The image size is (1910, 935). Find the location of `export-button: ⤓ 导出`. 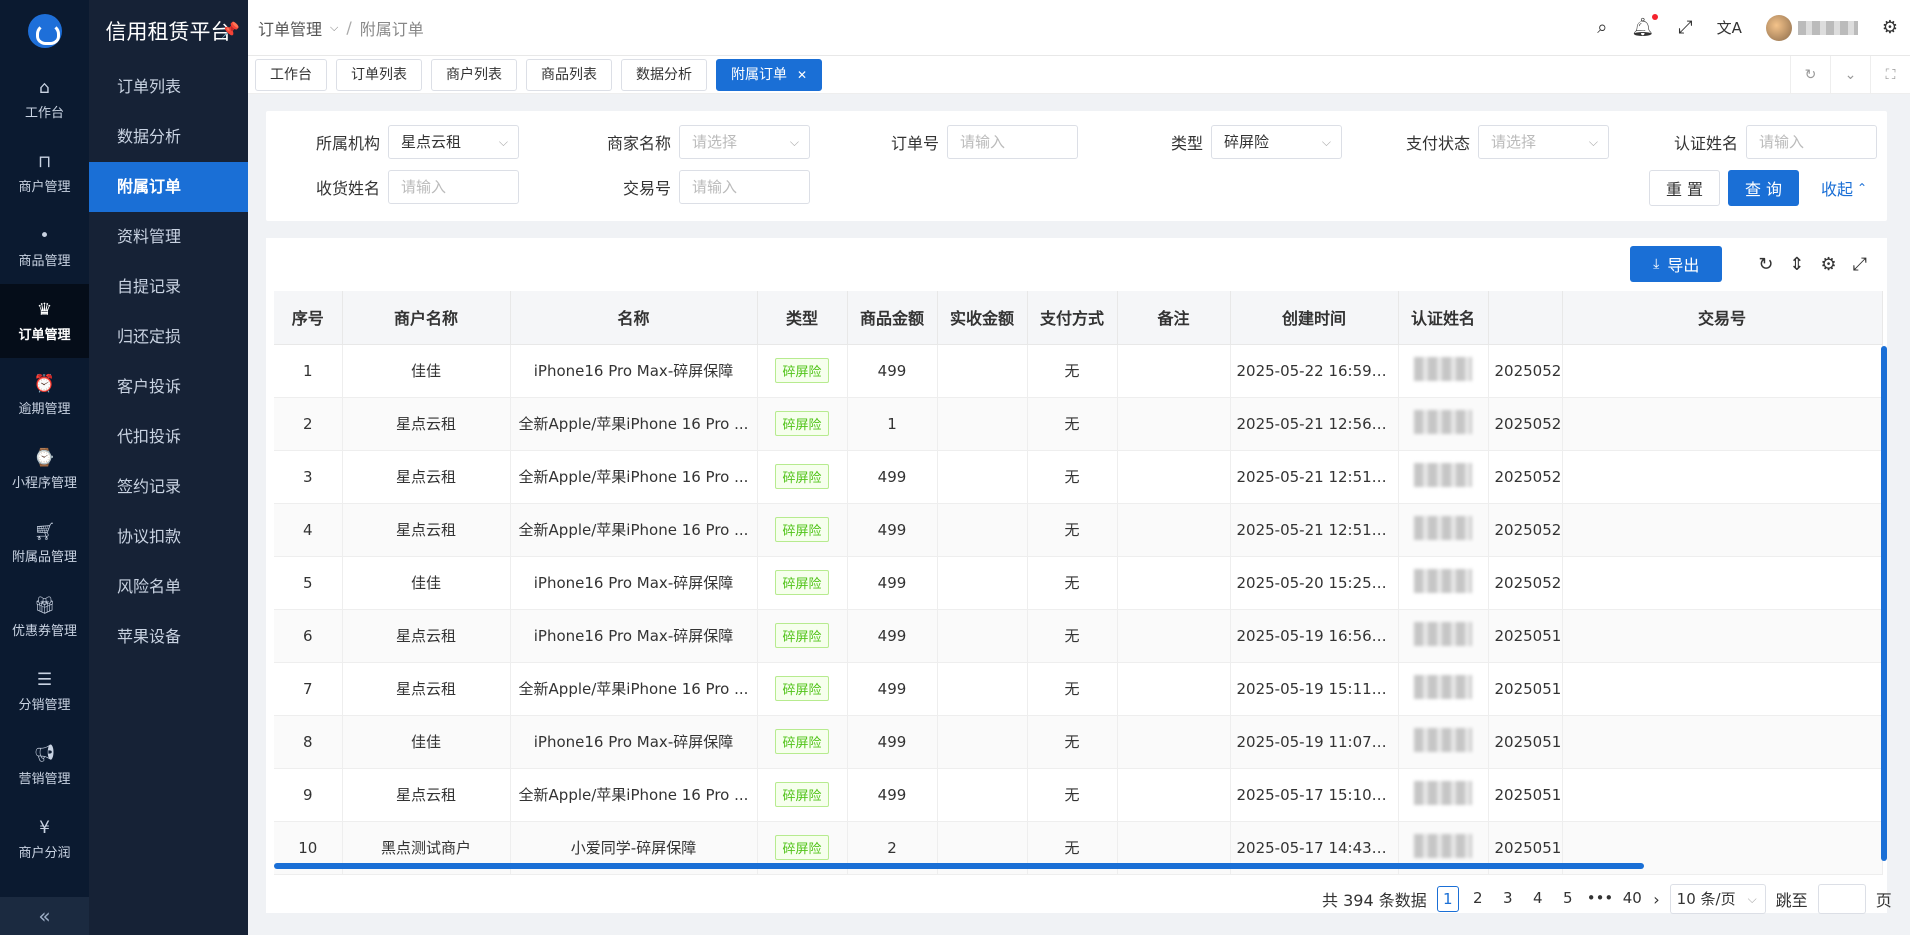

export-button: ⤓ 导出 is located at coordinates (1676, 264).